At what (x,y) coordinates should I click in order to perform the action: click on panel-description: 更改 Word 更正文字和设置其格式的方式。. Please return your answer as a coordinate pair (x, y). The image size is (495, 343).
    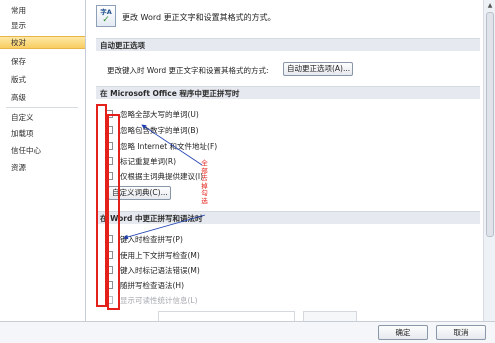
    Looking at the image, I should click on (199, 17).